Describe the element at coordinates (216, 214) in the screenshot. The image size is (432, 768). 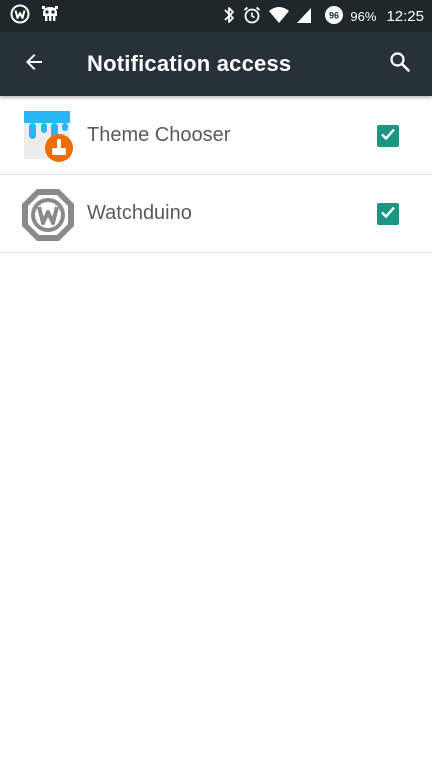
I see `list-item-watchduino: Watchduino` at that location.